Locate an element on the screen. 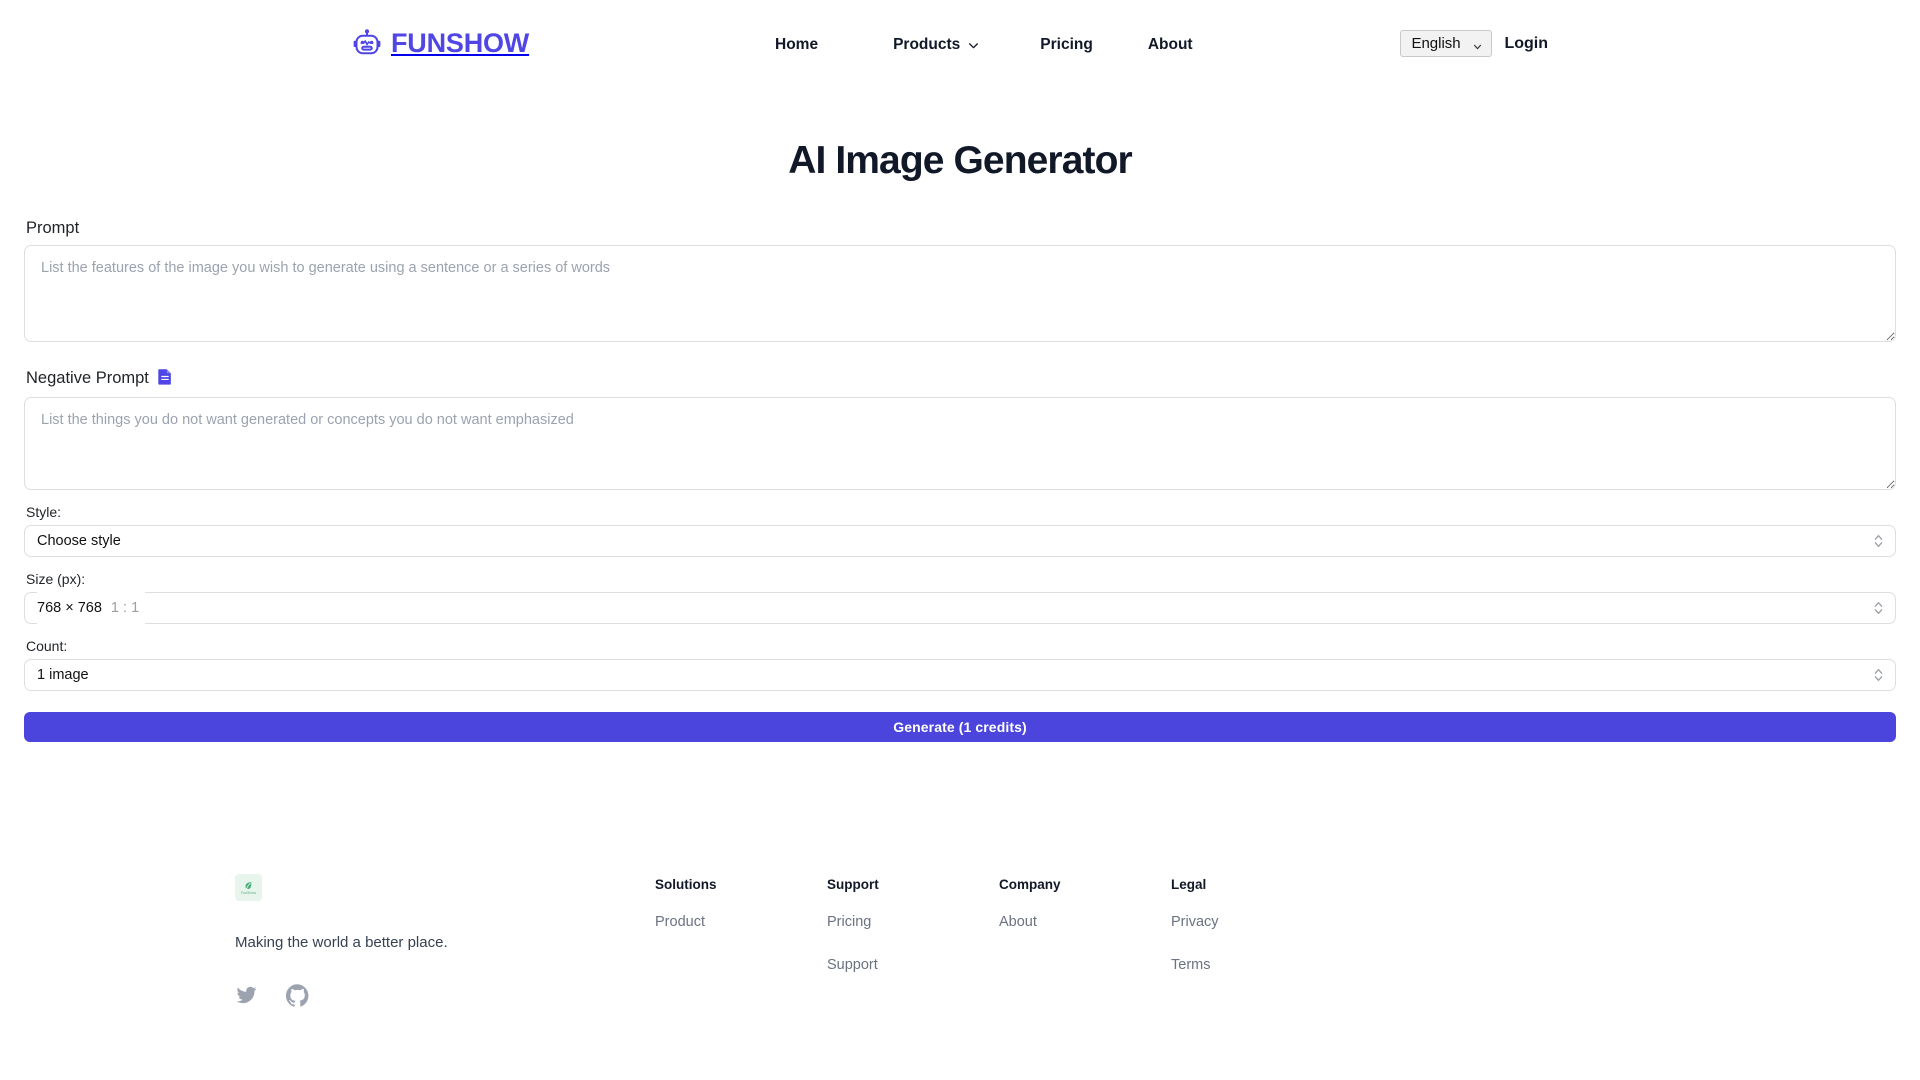  nav-item-label: Home is located at coordinates (797, 44).